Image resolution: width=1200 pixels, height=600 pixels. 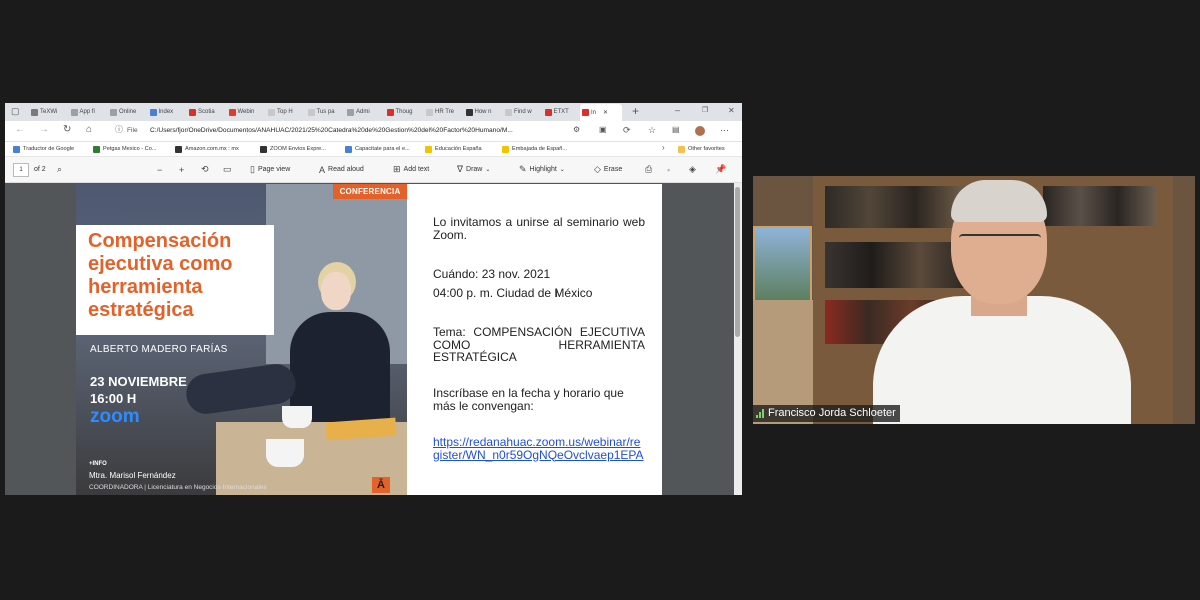 I want to click on tab-label: HR Tre, so click(x=445, y=112).